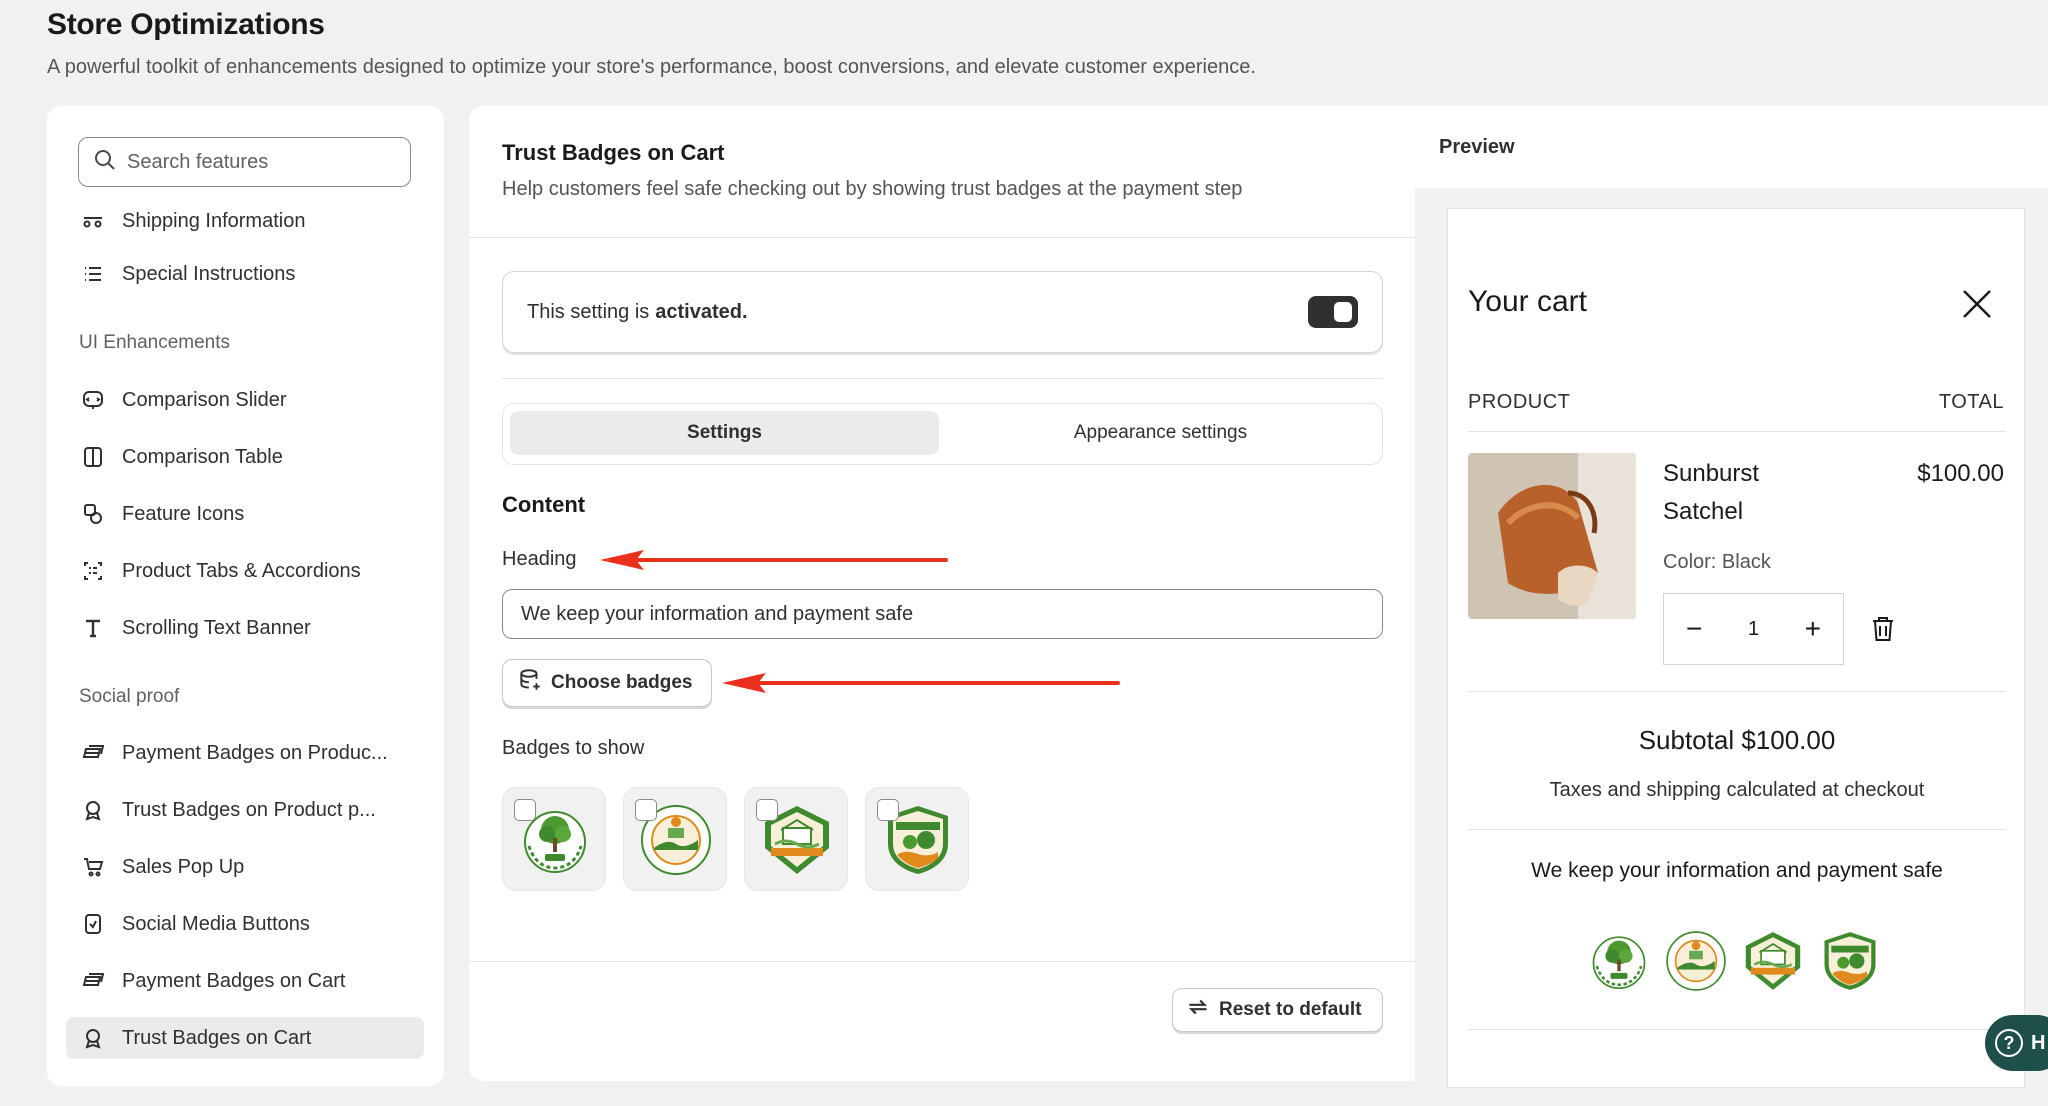 This screenshot has width=2048, height=1106. I want to click on cart-title: Your cart, so click(1527, 301).